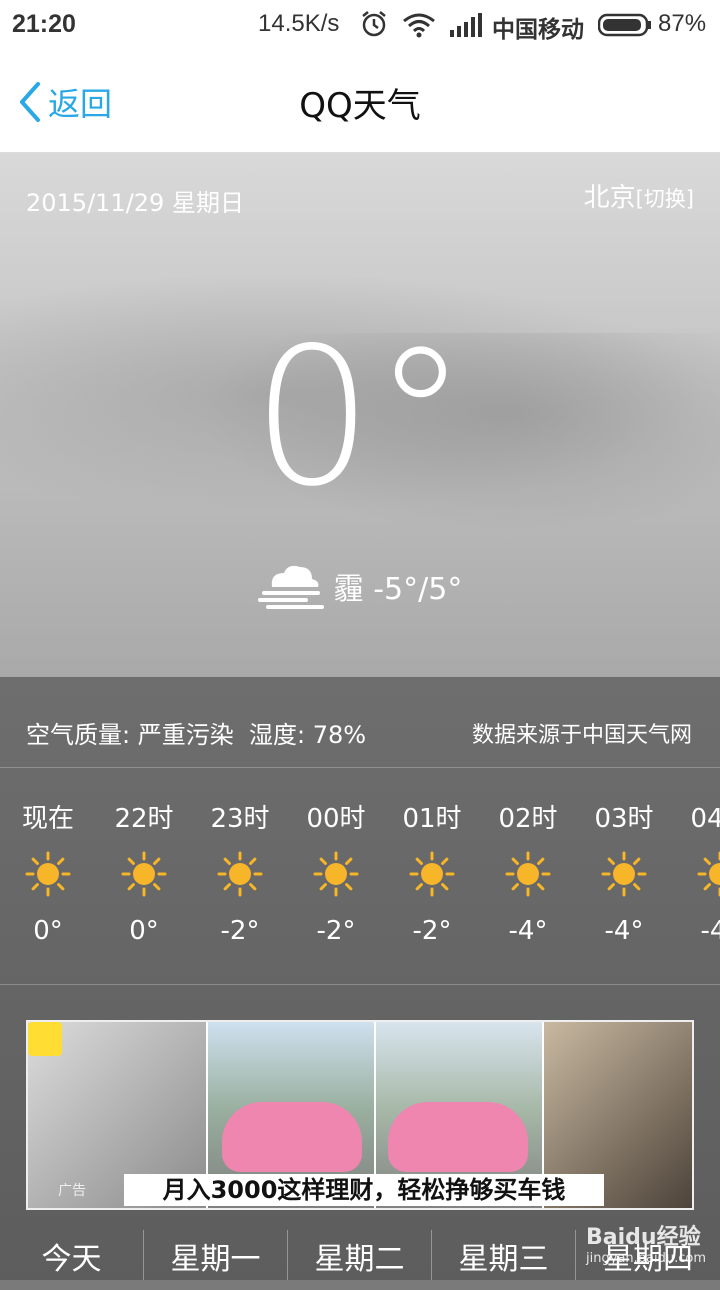 The width and height of the screenshot is (720, 1290). I want to click on status-time: 21:20, so click(44, 24).